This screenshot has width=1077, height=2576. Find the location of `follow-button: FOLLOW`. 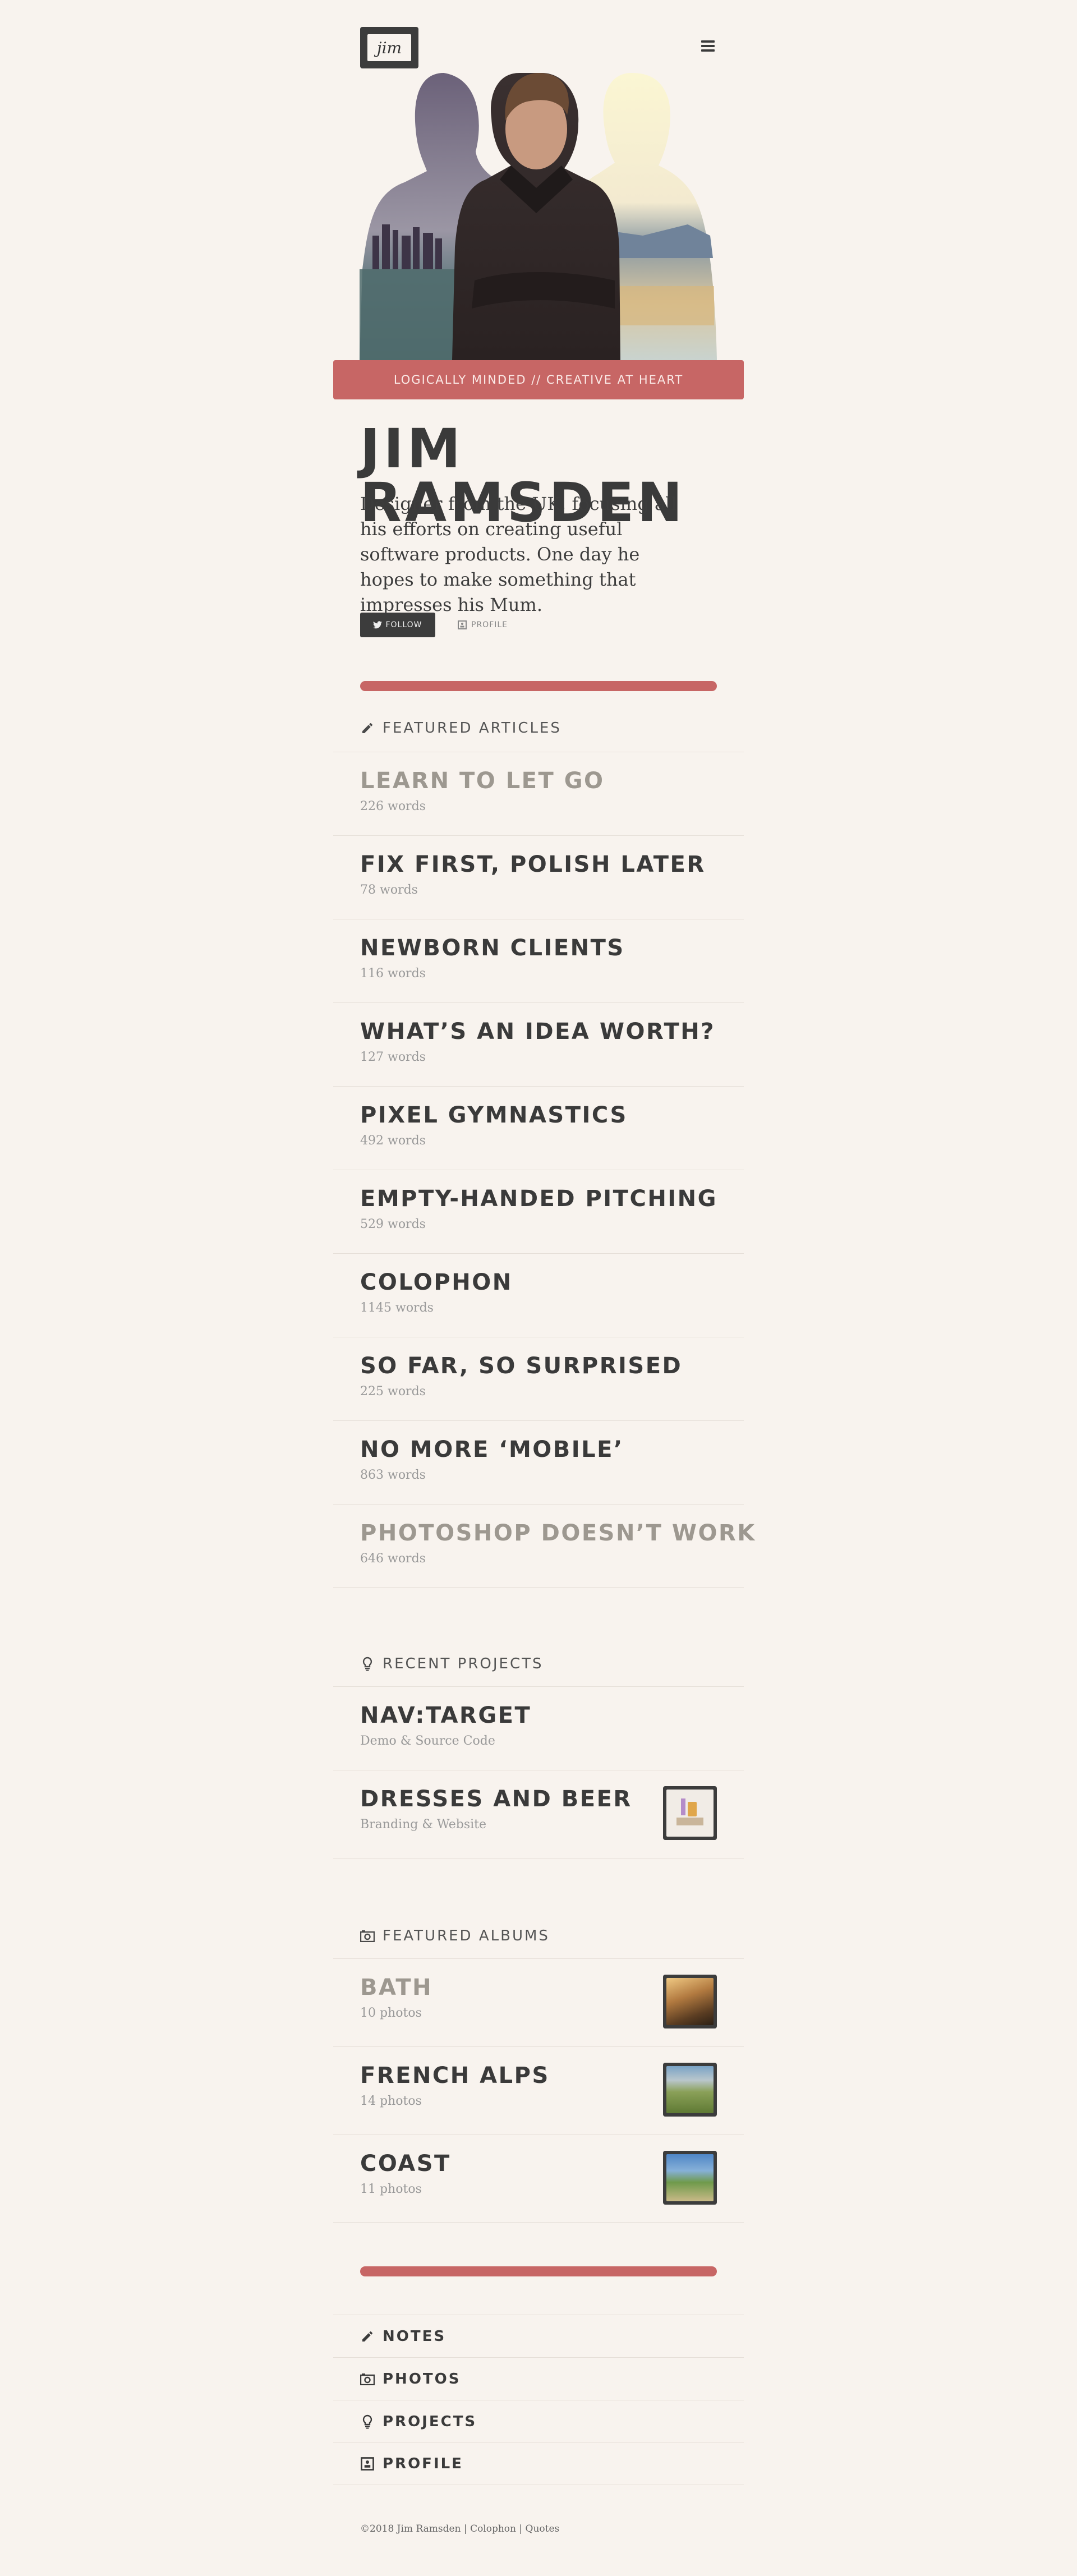

follow-button: FOLLOW is located at coordinates (397, 625).